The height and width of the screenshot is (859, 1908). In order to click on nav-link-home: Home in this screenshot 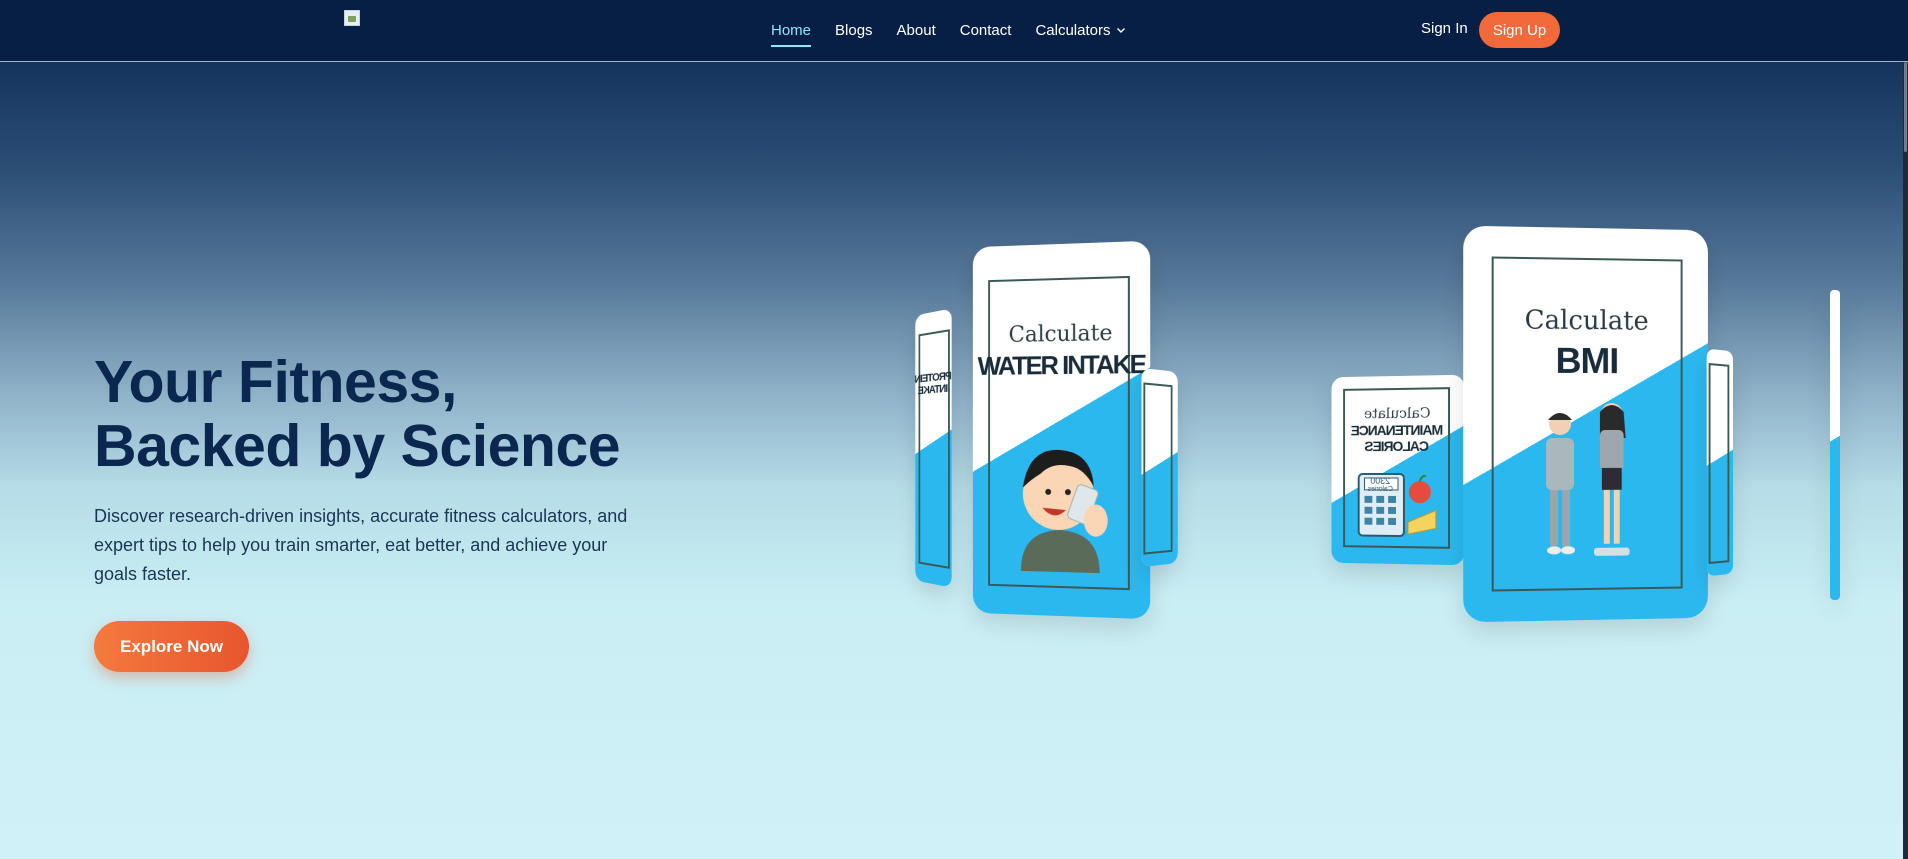, I will do `click(791, 32)`.